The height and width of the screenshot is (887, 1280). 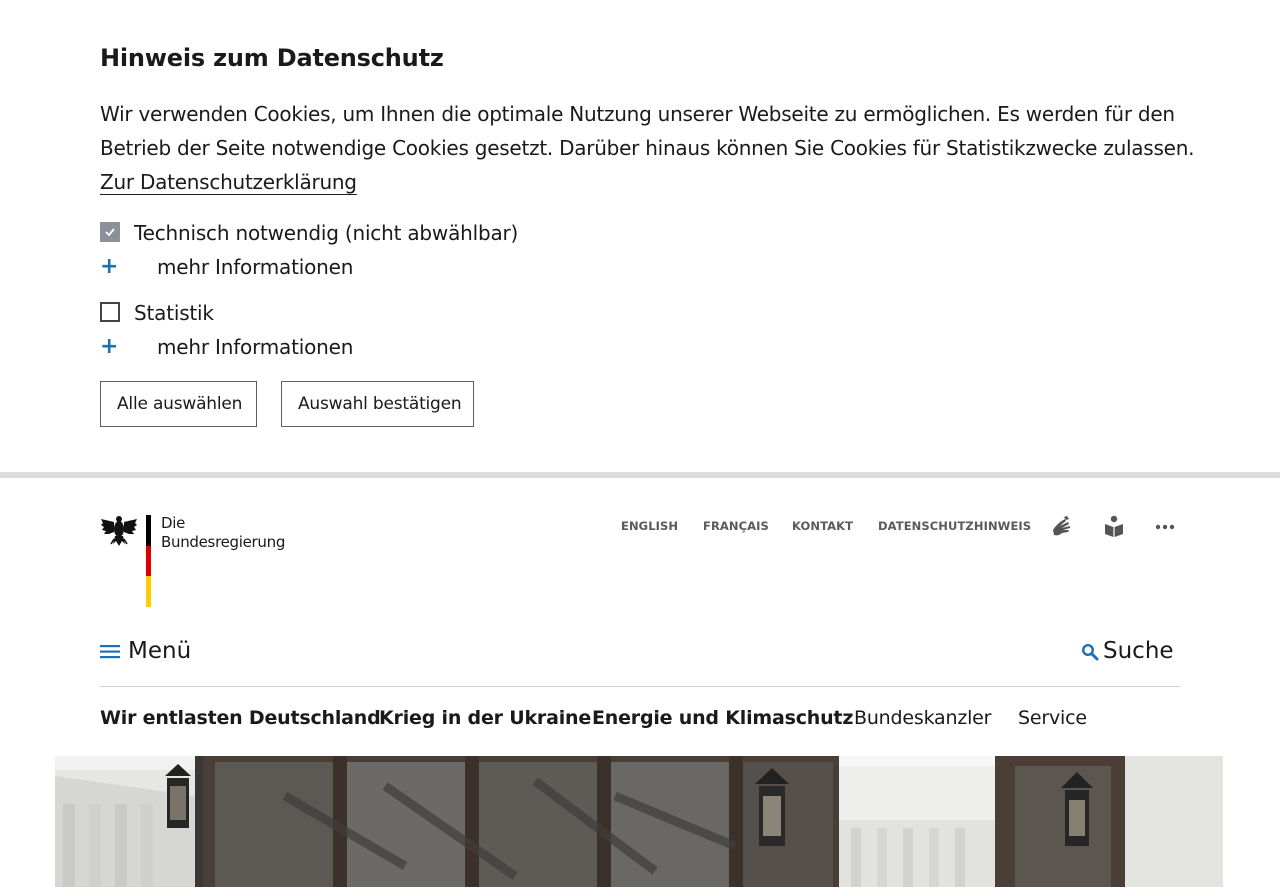 What do you see at coordinates (160, 651) in the screenshot?
I see `menu-label: Menü` at bounding box center [160, 651].